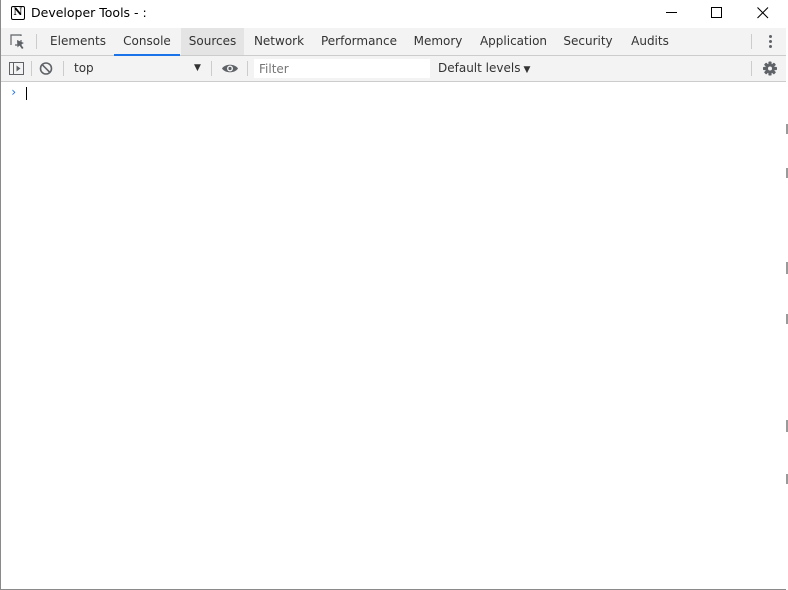  I want to click on eye-icon, so click(230, 68).